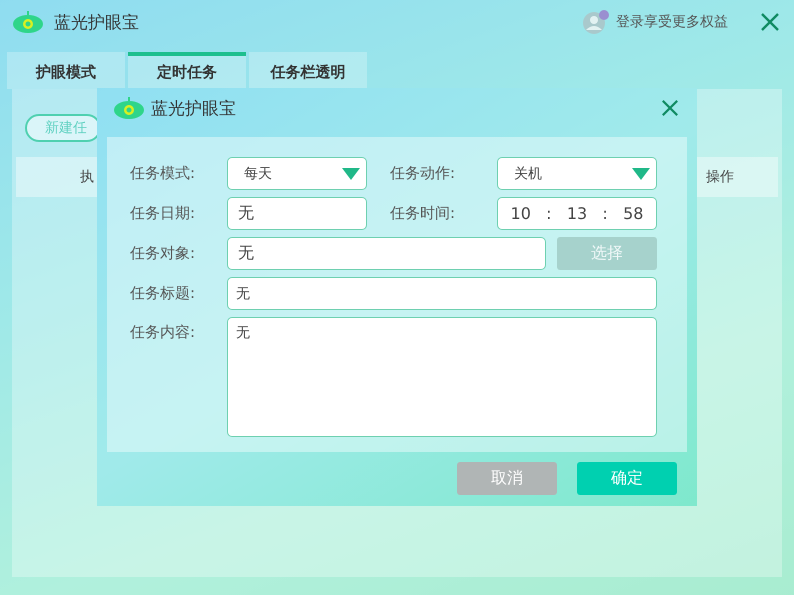 The width and height of the screenshot is (794, 595). I want to click on column-header: 执, so click(87, 177).